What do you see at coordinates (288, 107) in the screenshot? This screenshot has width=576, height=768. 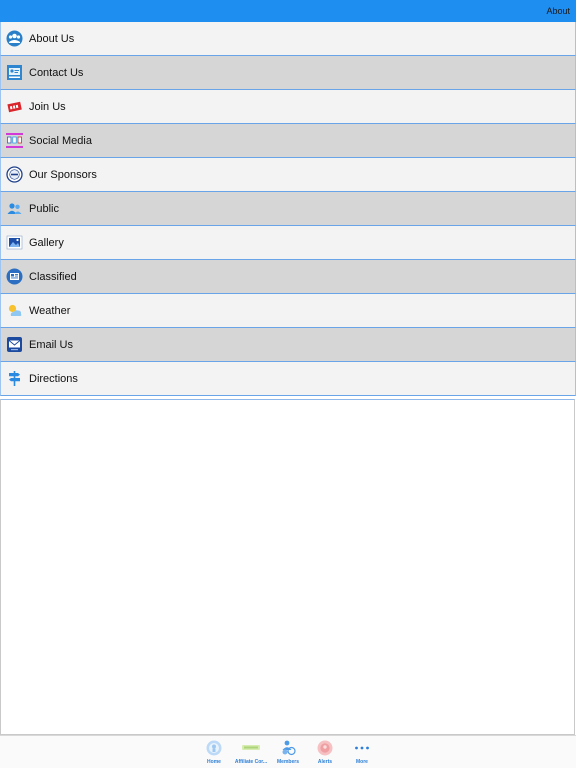 I see `menu-item-join-us: Join Us` at bounding box center [288, 107].